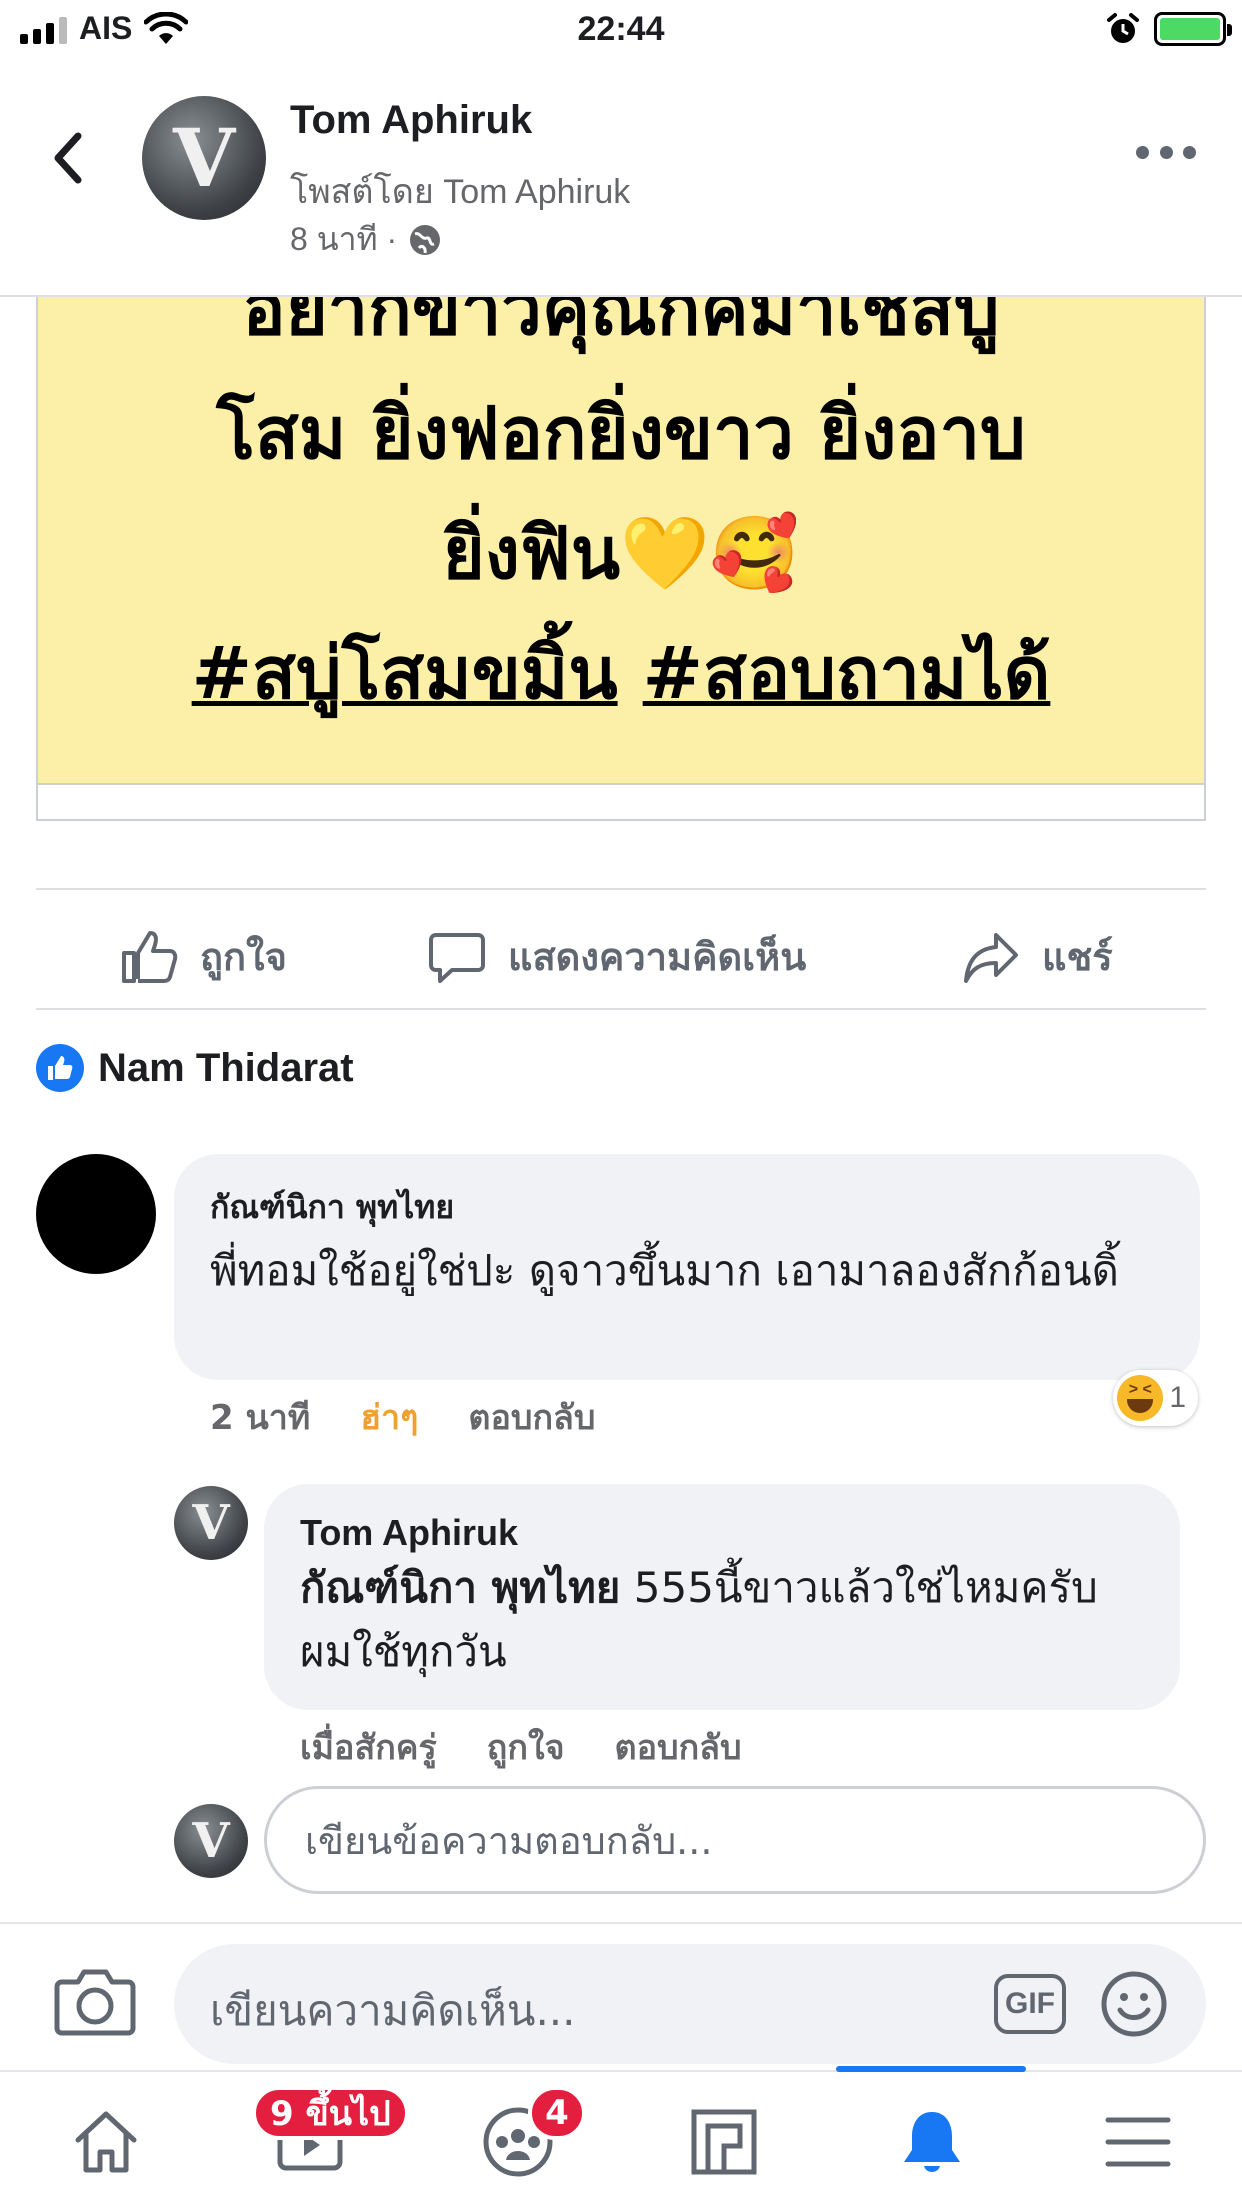 Image resolution: width=1242 pixels, height=2208 pixels. I want to click on comment-label: แสดงความคิดเห็น, so click(657, 958).